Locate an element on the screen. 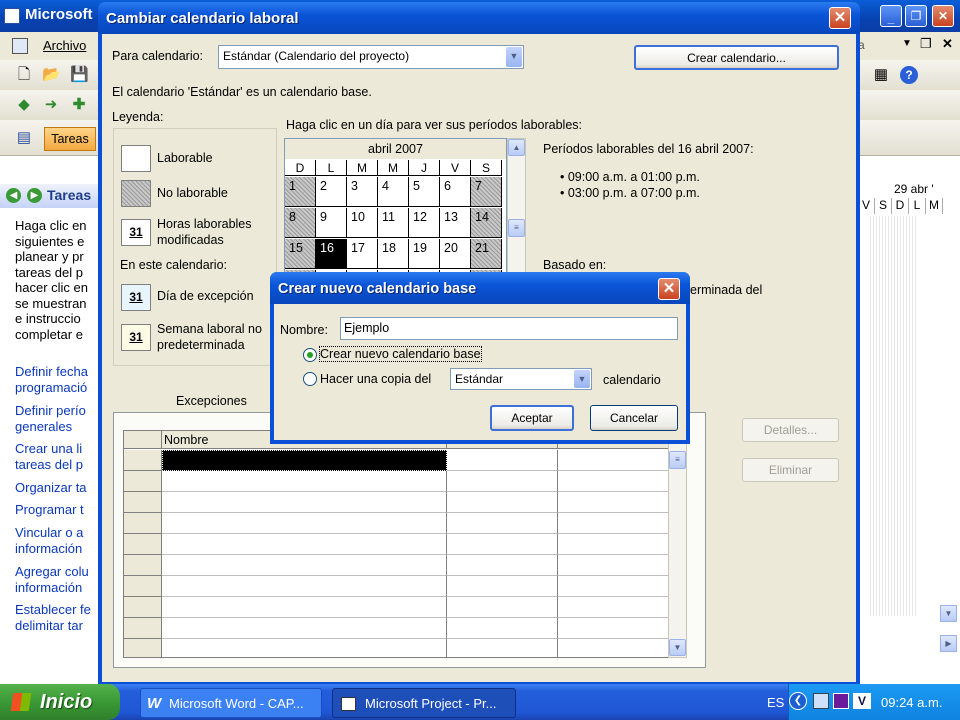 The height and width of the screenshot is (720, 960). radio-copia-label: Hacer una copia del is located at coordinates (375, 379).